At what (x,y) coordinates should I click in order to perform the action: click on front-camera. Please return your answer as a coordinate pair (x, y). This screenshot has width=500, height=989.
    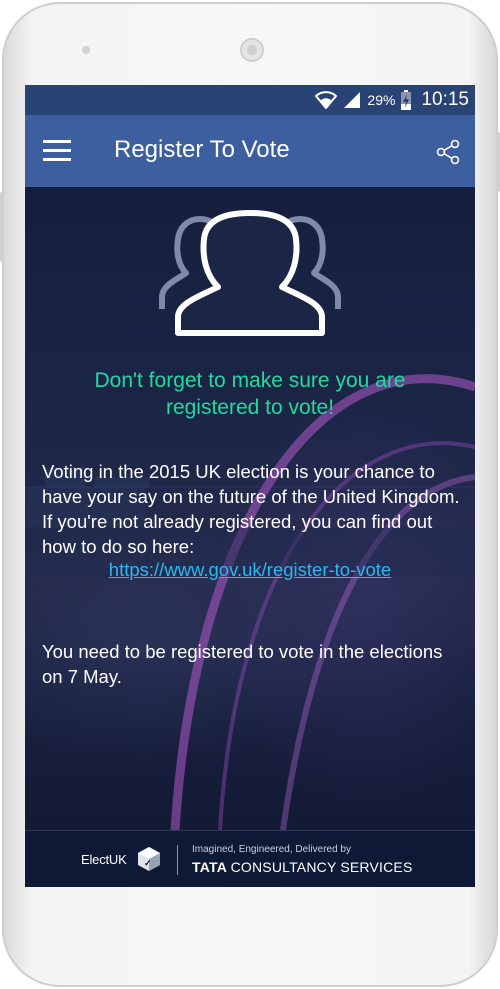
    Looking at the image, I should click on (86, 50).